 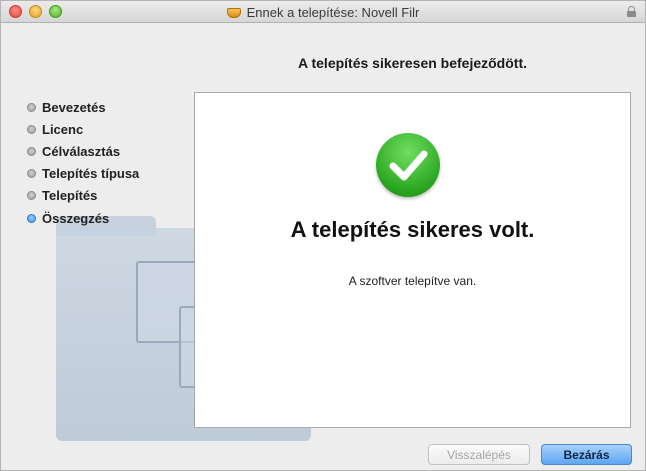 I want to click on step-bullet-active-icon, so click(x=31, y=218).